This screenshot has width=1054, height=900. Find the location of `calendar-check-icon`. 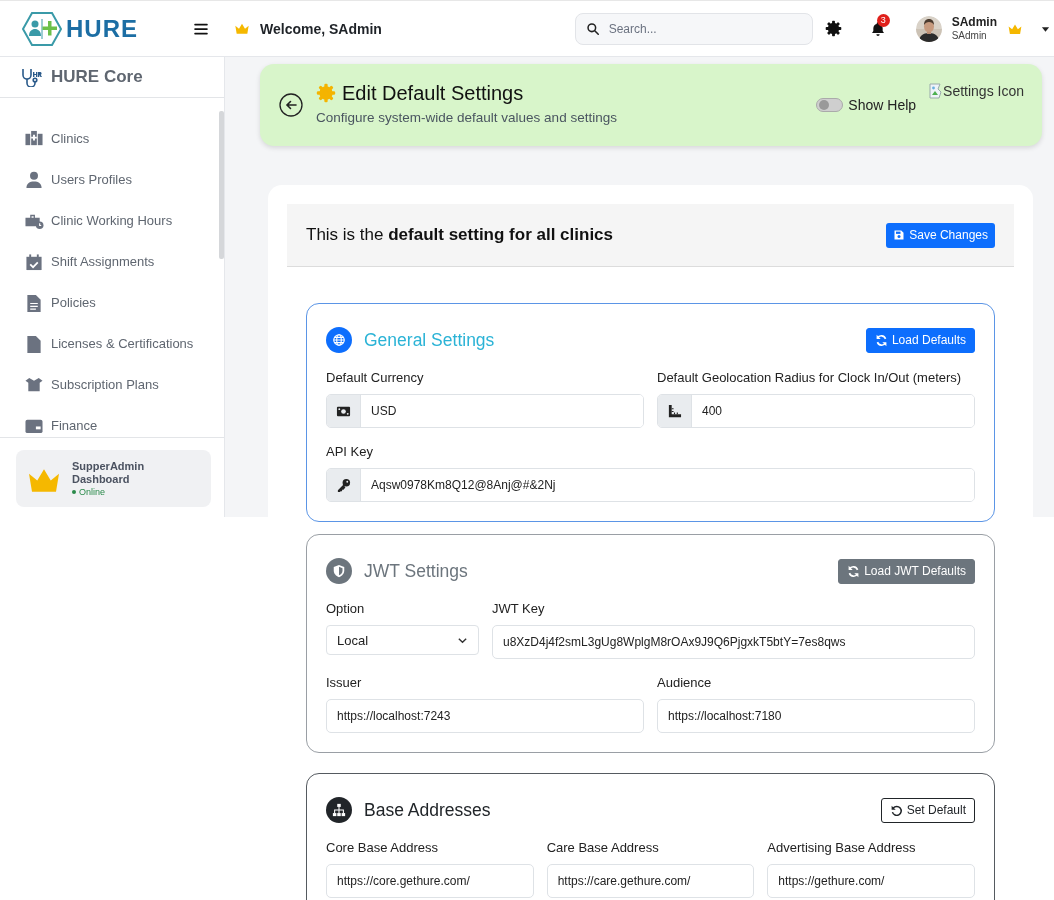

calendar-check-icon is located at coordinates (34, 261).